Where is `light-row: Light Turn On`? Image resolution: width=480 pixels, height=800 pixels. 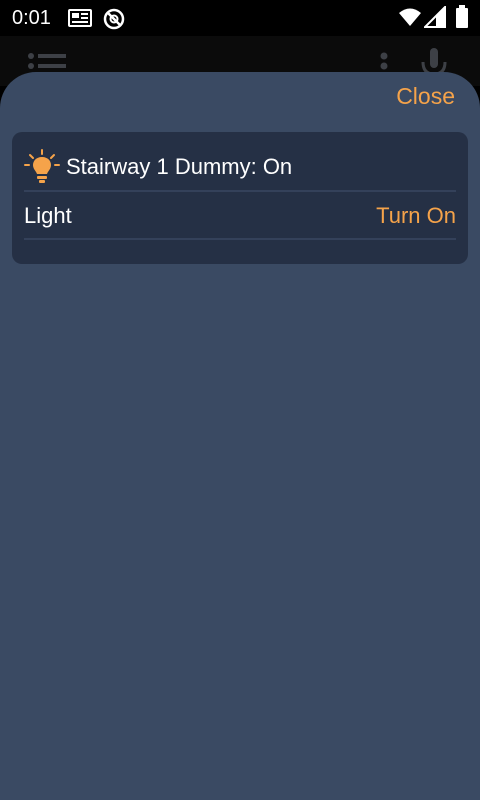
light-row: Light Turn On is located at coordinates (240, 216).